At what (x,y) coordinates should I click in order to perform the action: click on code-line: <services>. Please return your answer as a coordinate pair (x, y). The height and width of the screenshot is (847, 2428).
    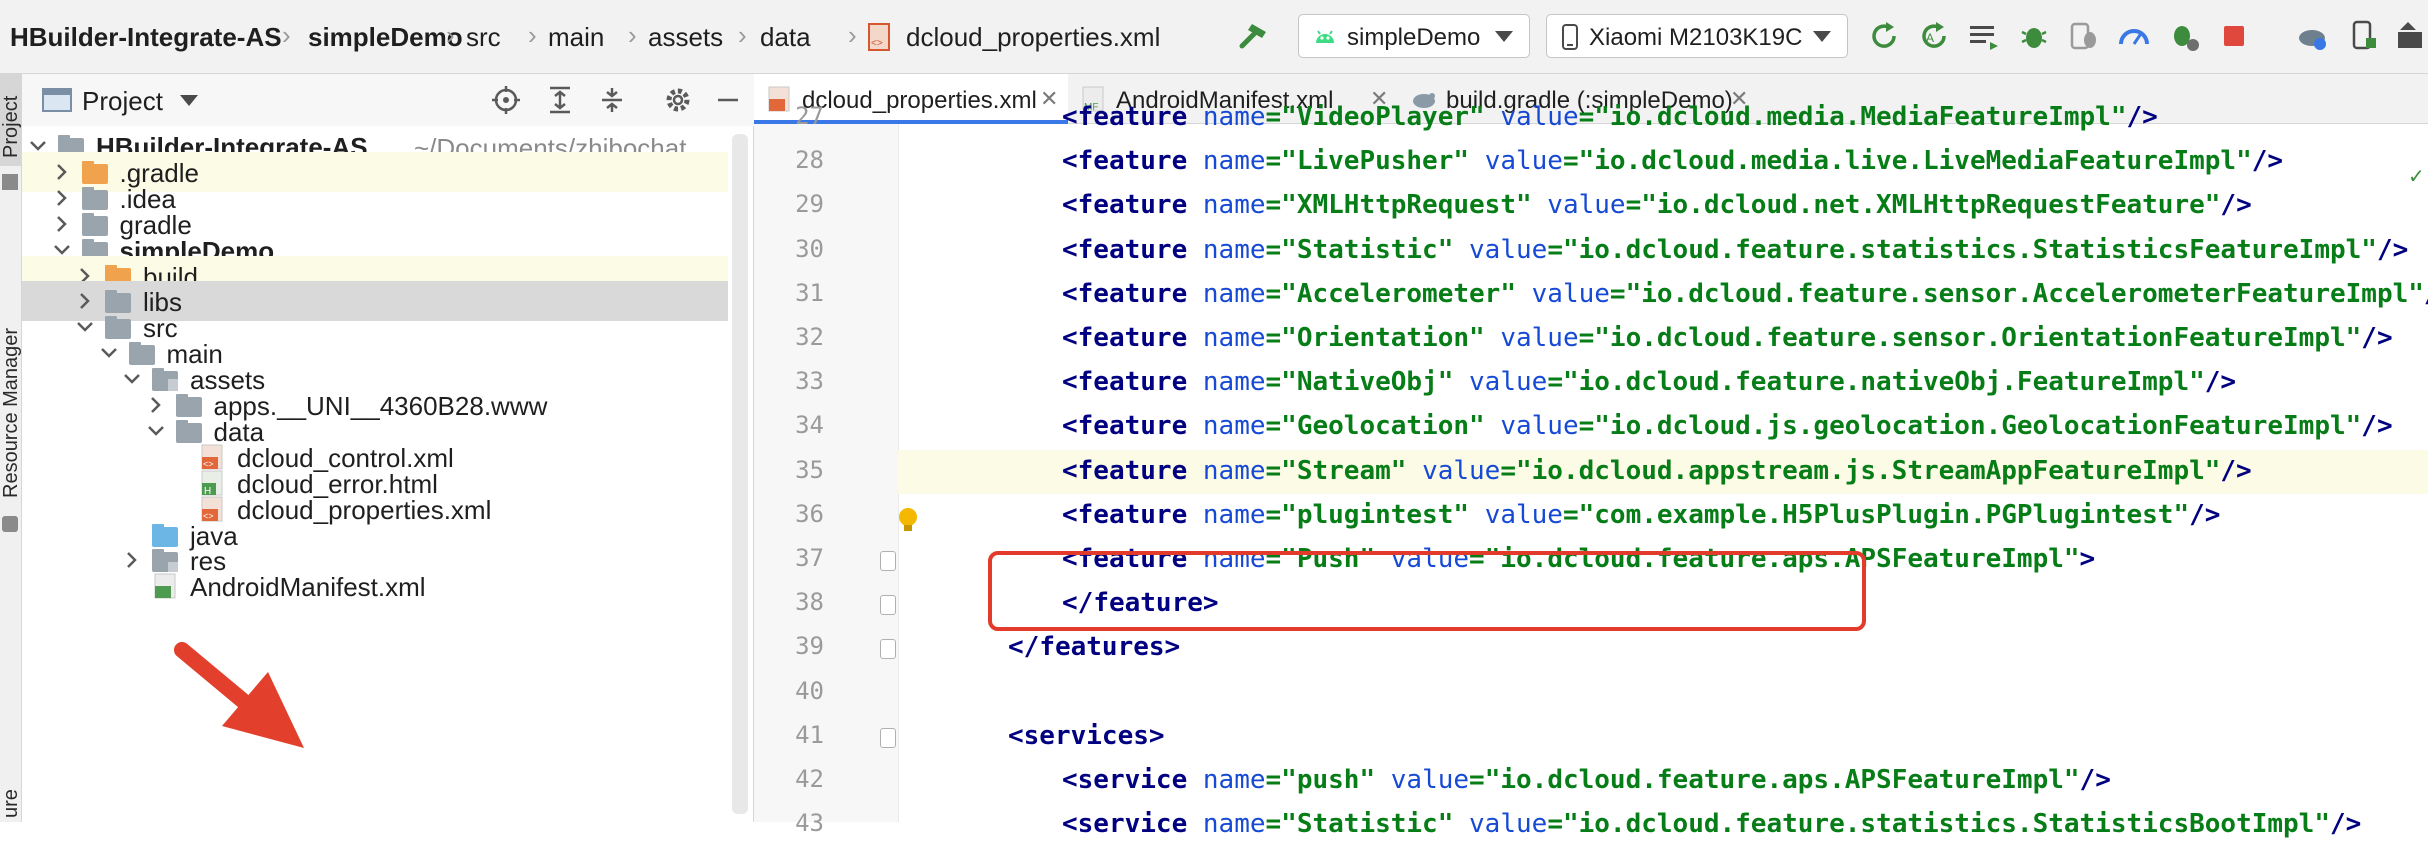
    Looking at the image, I should click on (1663, 737).